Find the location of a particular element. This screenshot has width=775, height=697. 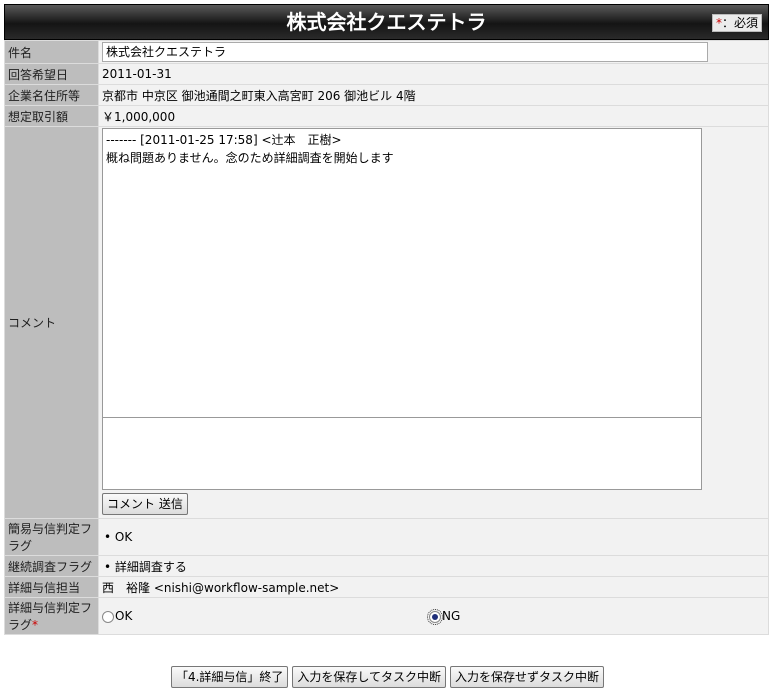

amount-value: ￥1,000,000 is located at coordinates (433, 116).